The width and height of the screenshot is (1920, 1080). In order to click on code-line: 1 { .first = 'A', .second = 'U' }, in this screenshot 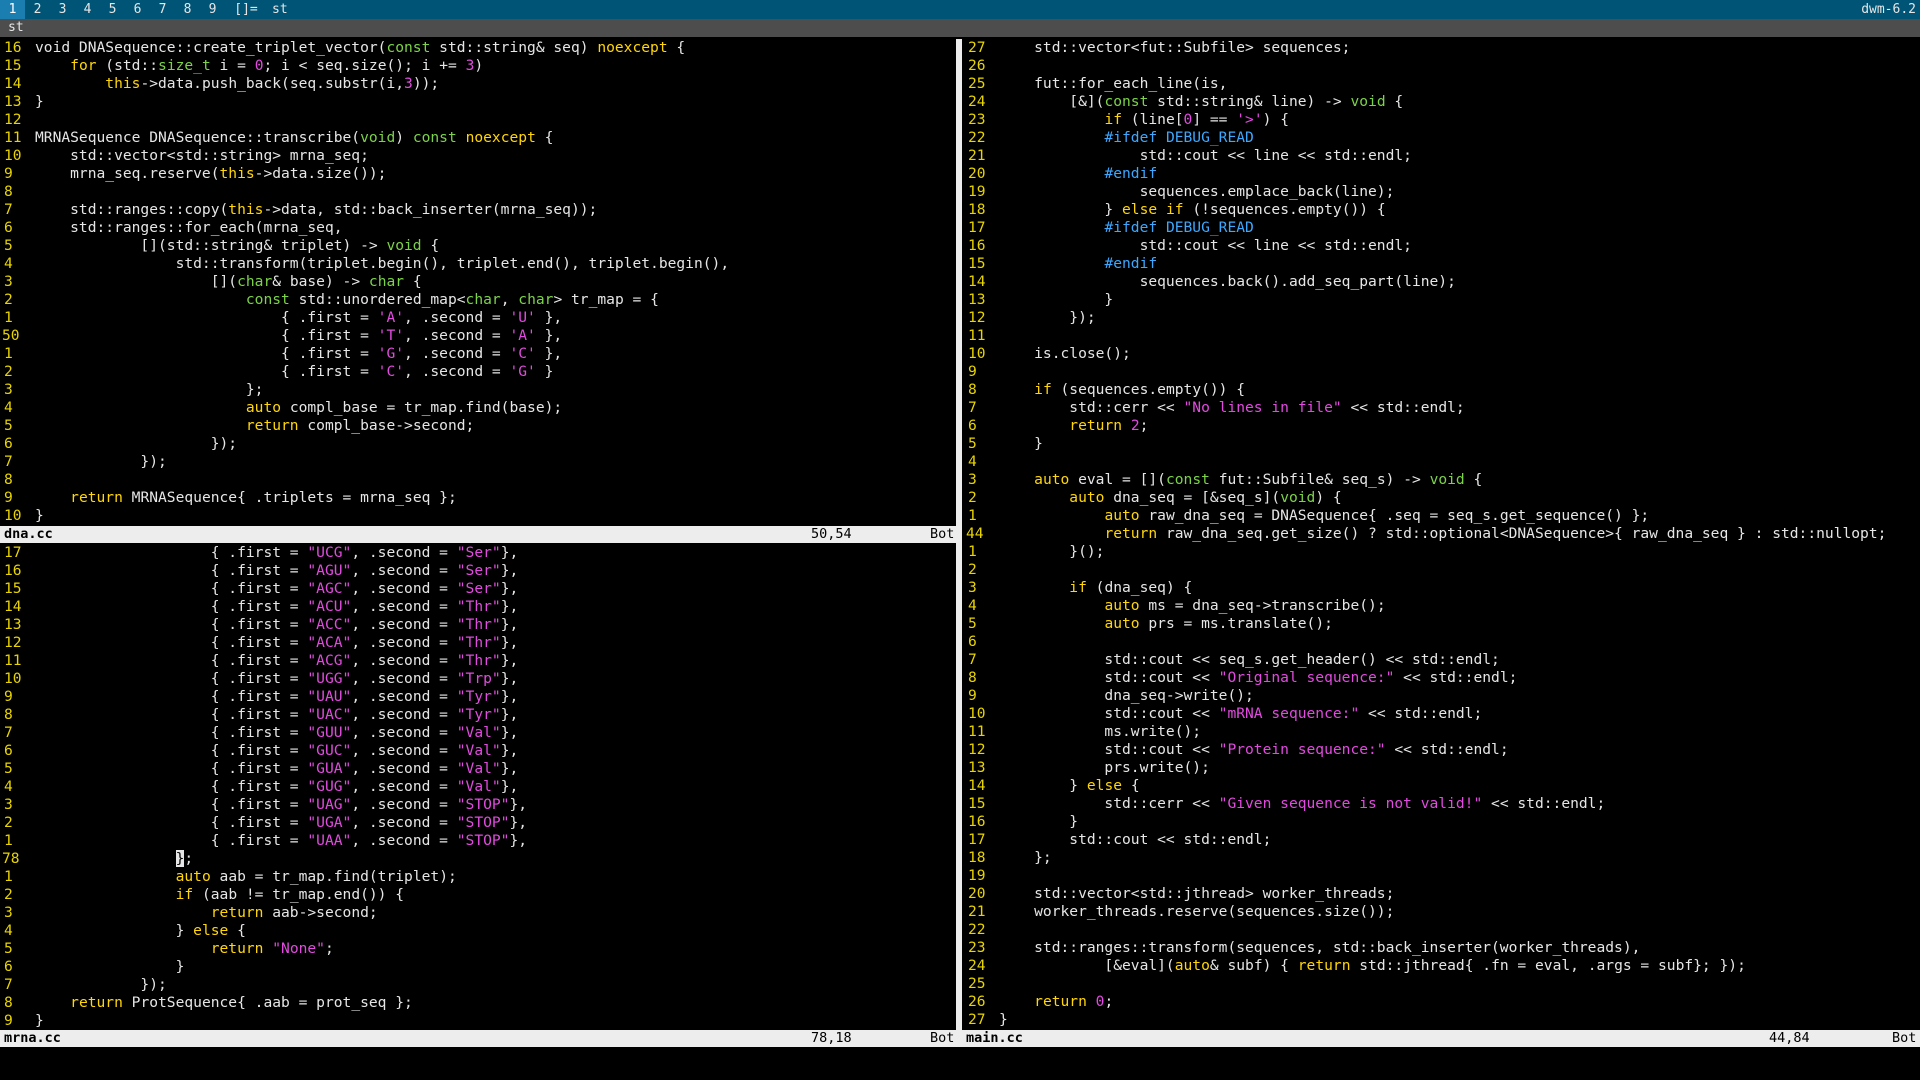, I will do `click(478, 318)`.